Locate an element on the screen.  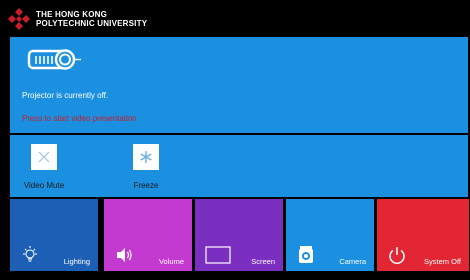
freeze-icon-box is located at coordinates (146, 157).